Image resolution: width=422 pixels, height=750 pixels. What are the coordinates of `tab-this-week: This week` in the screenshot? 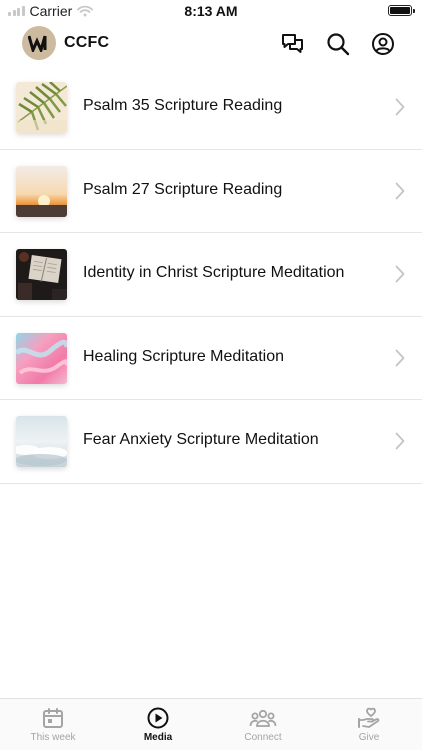 It's located at (53, 725).